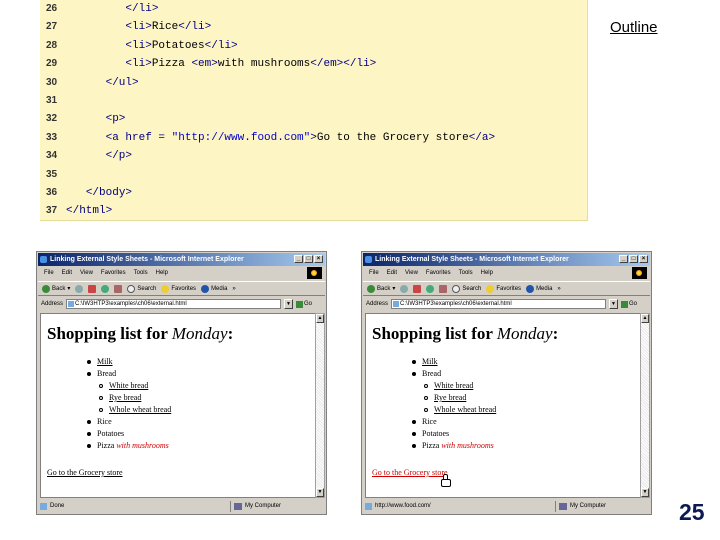 The height and width of the screenshot is (540, 720). Describe the element at coordinates (52, 174) in the screenshot. I see `line-number: 35` at that location.